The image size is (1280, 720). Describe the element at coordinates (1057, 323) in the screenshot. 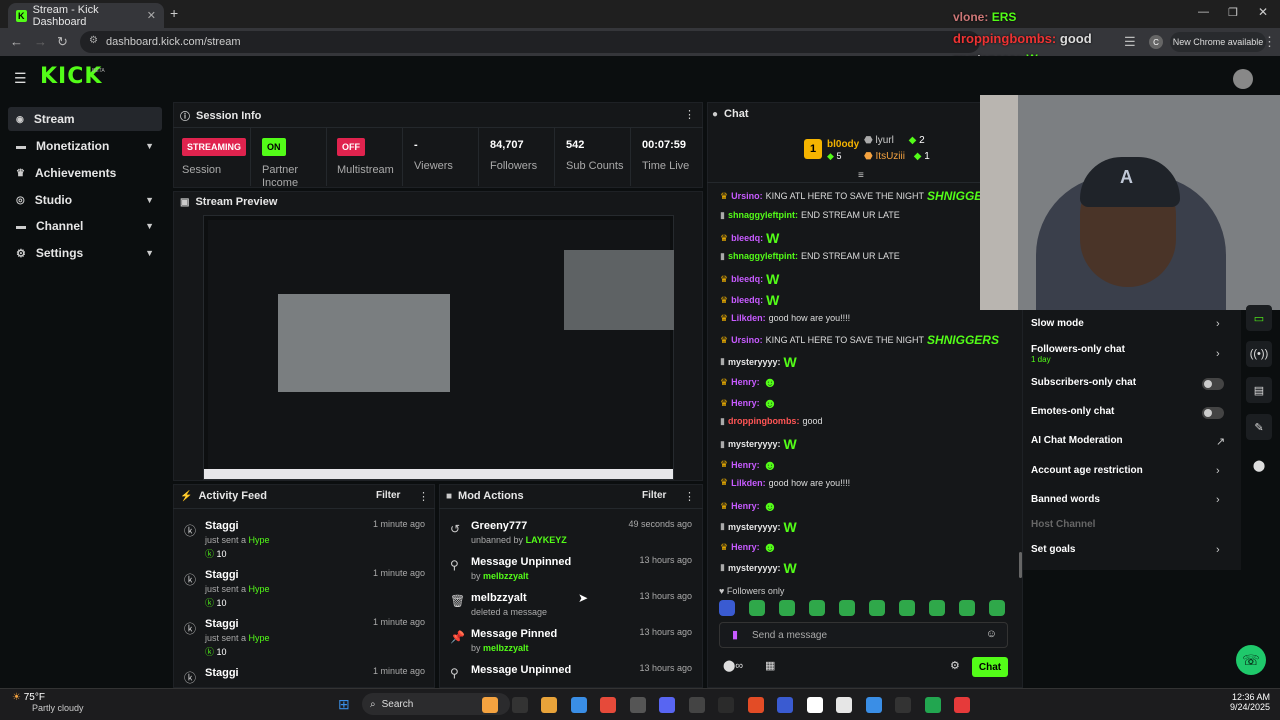

I see `chat-setting-item: Slow mode` at that location.